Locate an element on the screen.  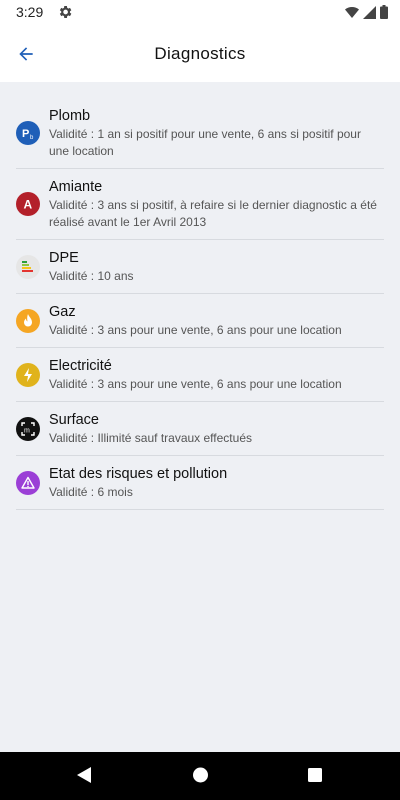
app-bar: Diagnostics is located at coordinates (200, 54).